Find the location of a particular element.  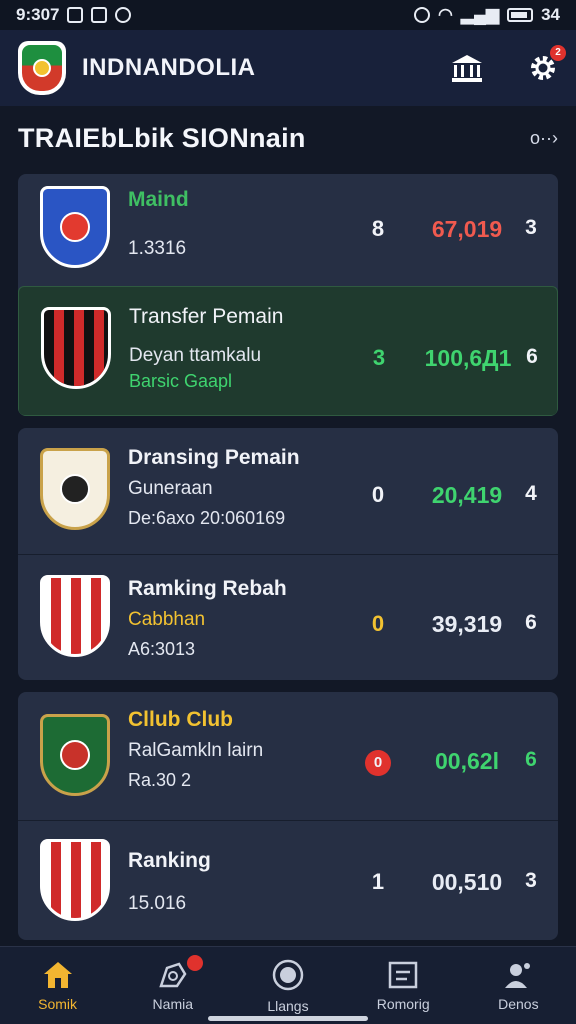

notification-icon is located at coordinates (75, 15).